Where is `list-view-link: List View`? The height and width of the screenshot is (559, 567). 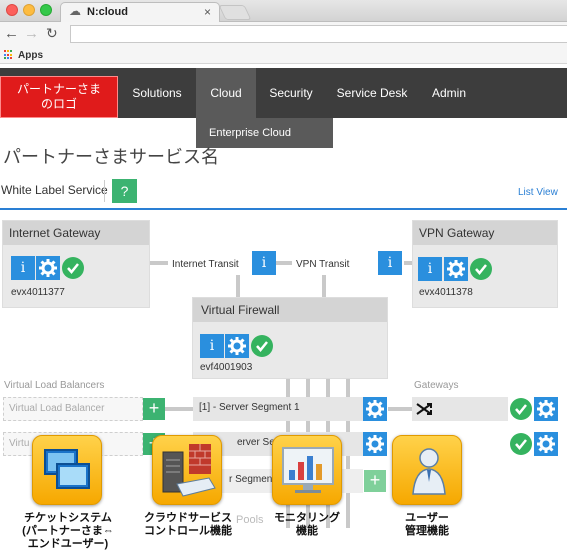
list-view-link: List View is located at coordinates (538, 192).